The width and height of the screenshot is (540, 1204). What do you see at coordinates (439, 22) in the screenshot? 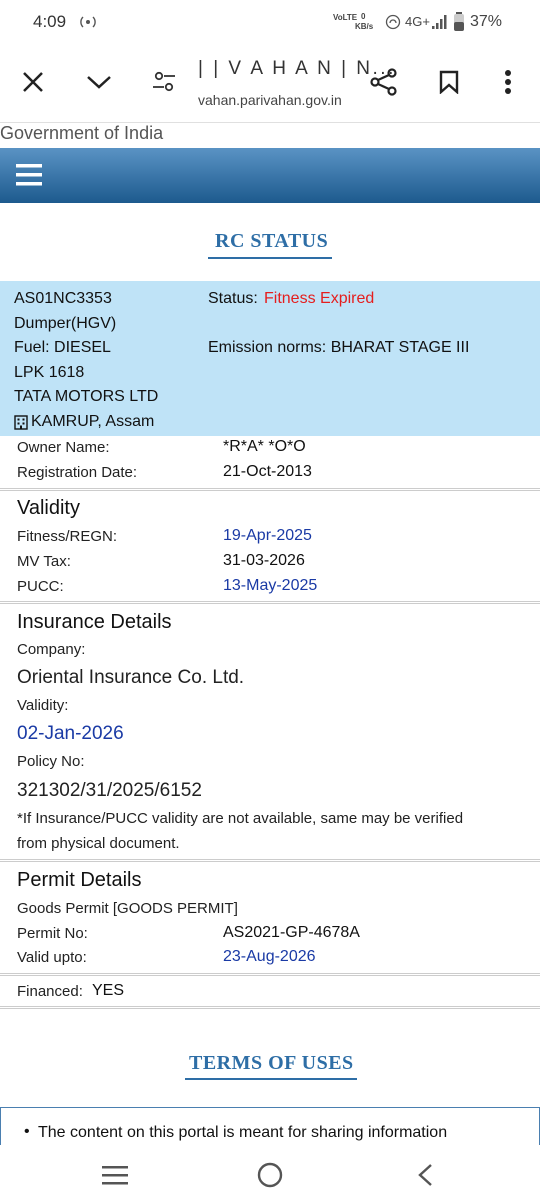
I see `signal-icon` at bounding box center [439, 22].